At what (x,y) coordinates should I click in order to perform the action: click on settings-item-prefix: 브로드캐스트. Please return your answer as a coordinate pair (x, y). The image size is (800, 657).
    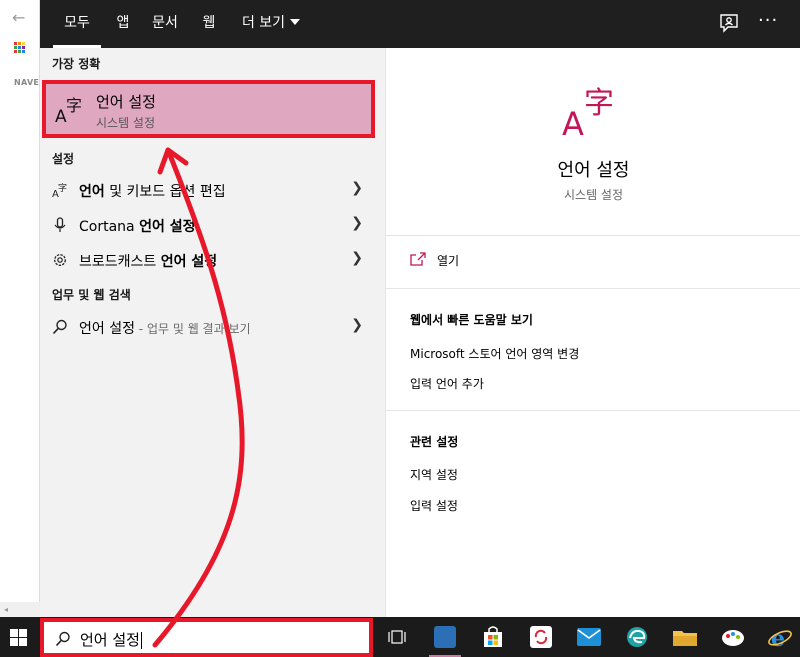
    Looking at the image, I should click on (120, 262).